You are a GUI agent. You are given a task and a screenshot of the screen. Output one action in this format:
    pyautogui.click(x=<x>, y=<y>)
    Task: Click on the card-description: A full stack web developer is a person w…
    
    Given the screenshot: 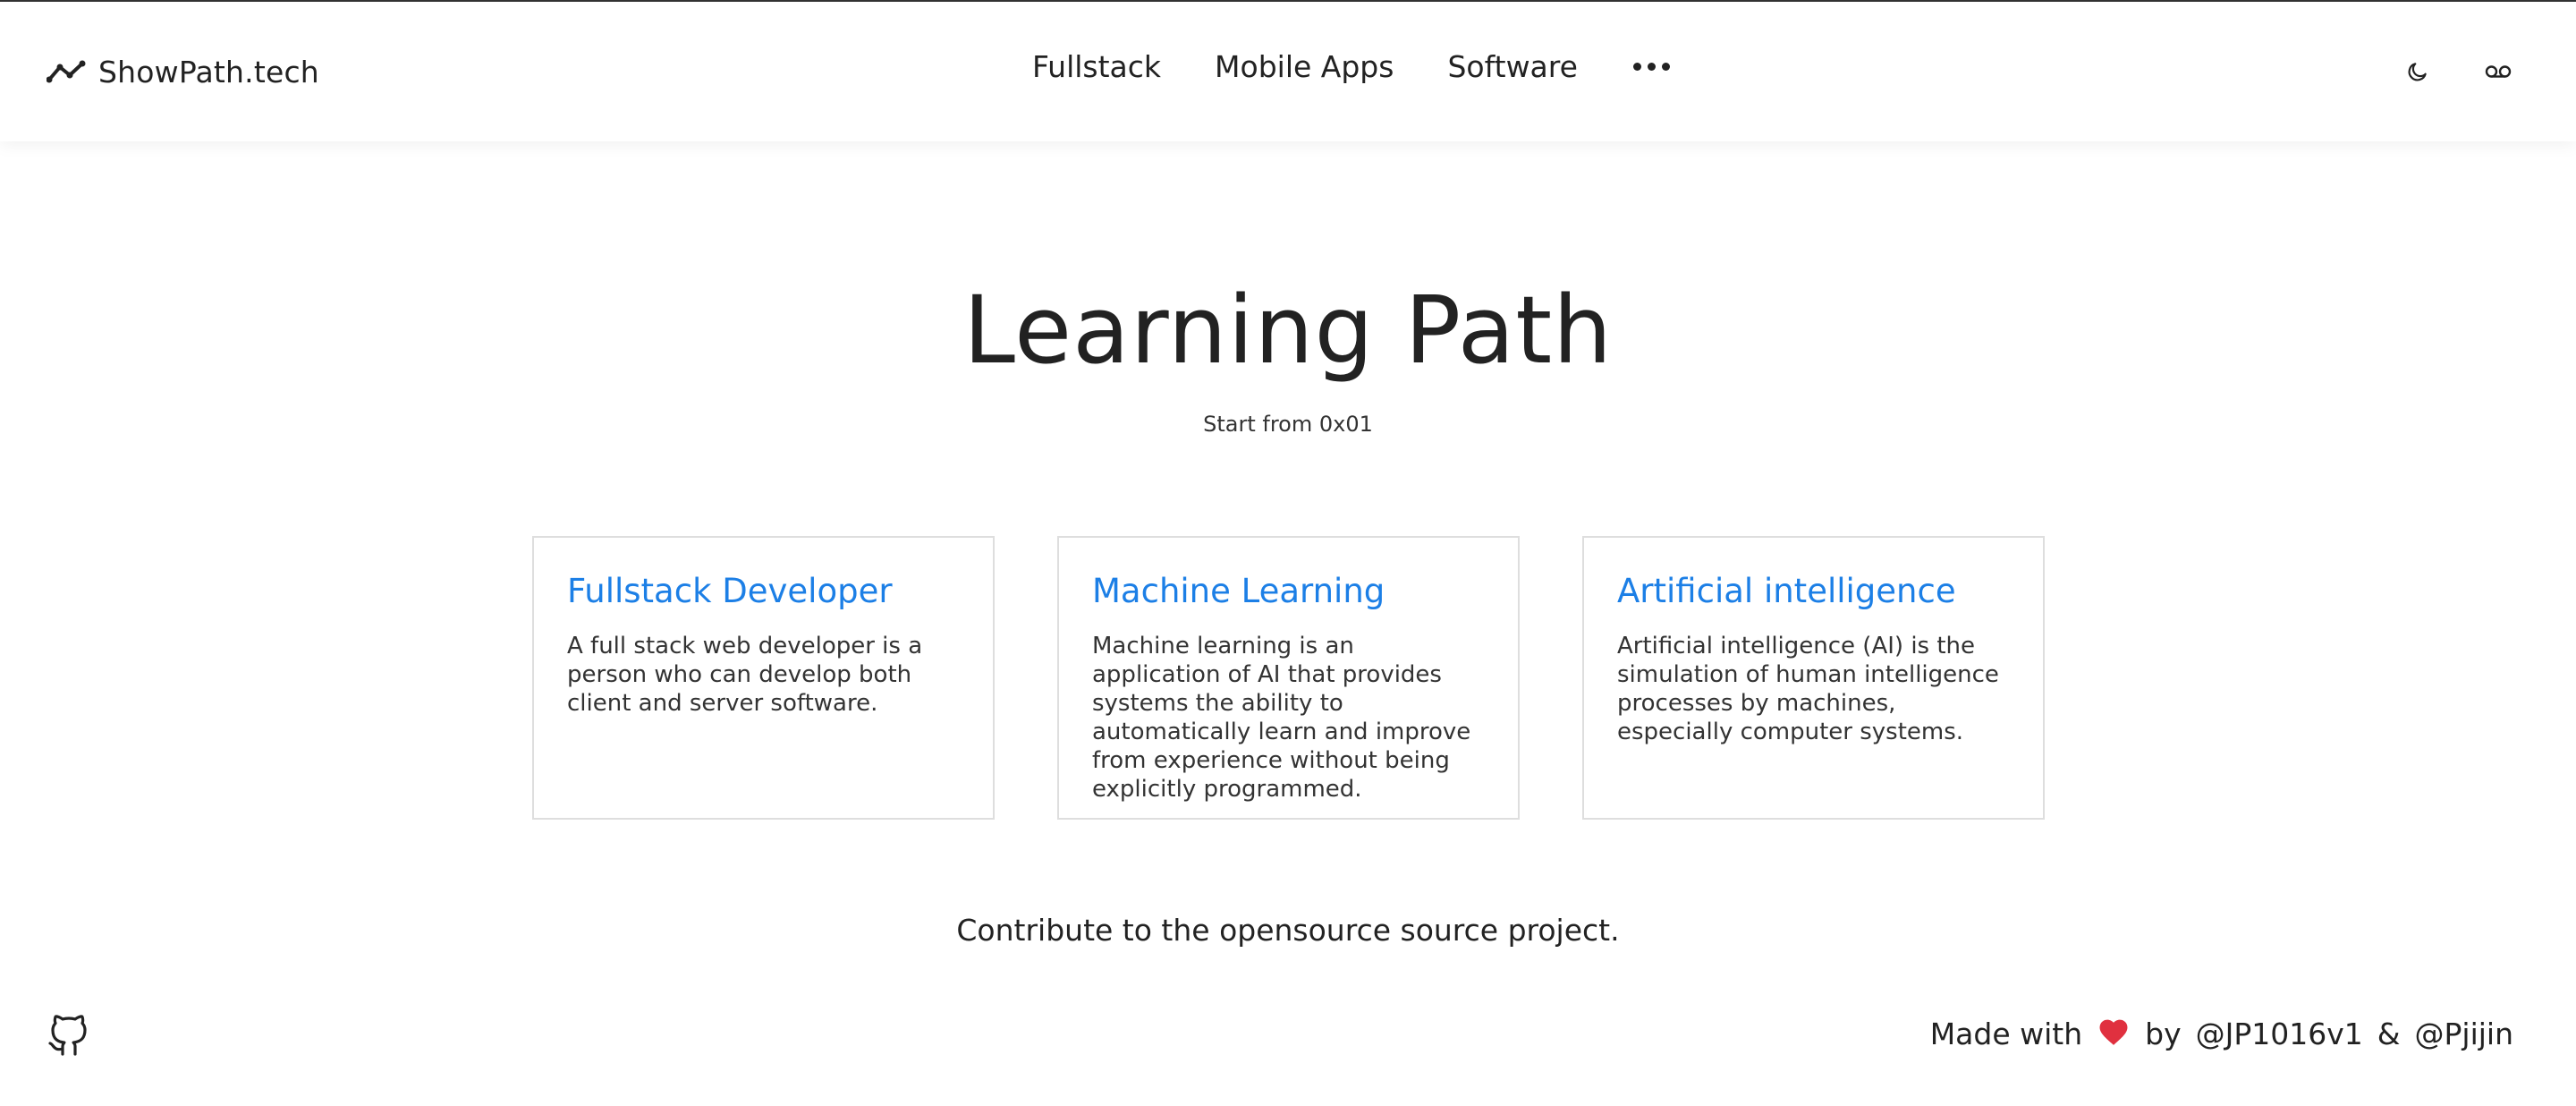 What is the action you would take?
    pyautogui.click(x=745, y=675)
    